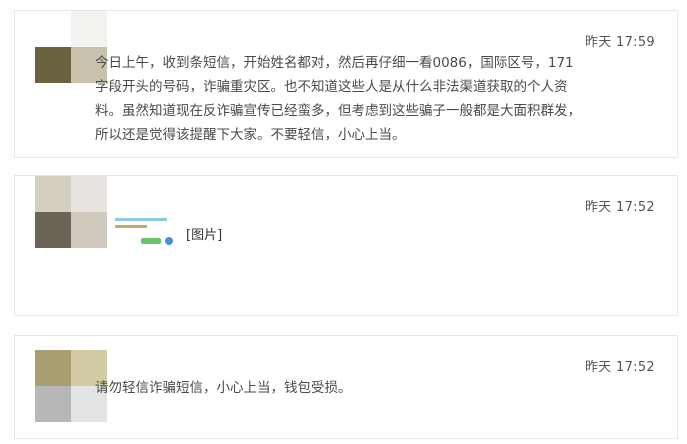  I want to click on comment-time: 昨天 17:59, so click(620, 42).